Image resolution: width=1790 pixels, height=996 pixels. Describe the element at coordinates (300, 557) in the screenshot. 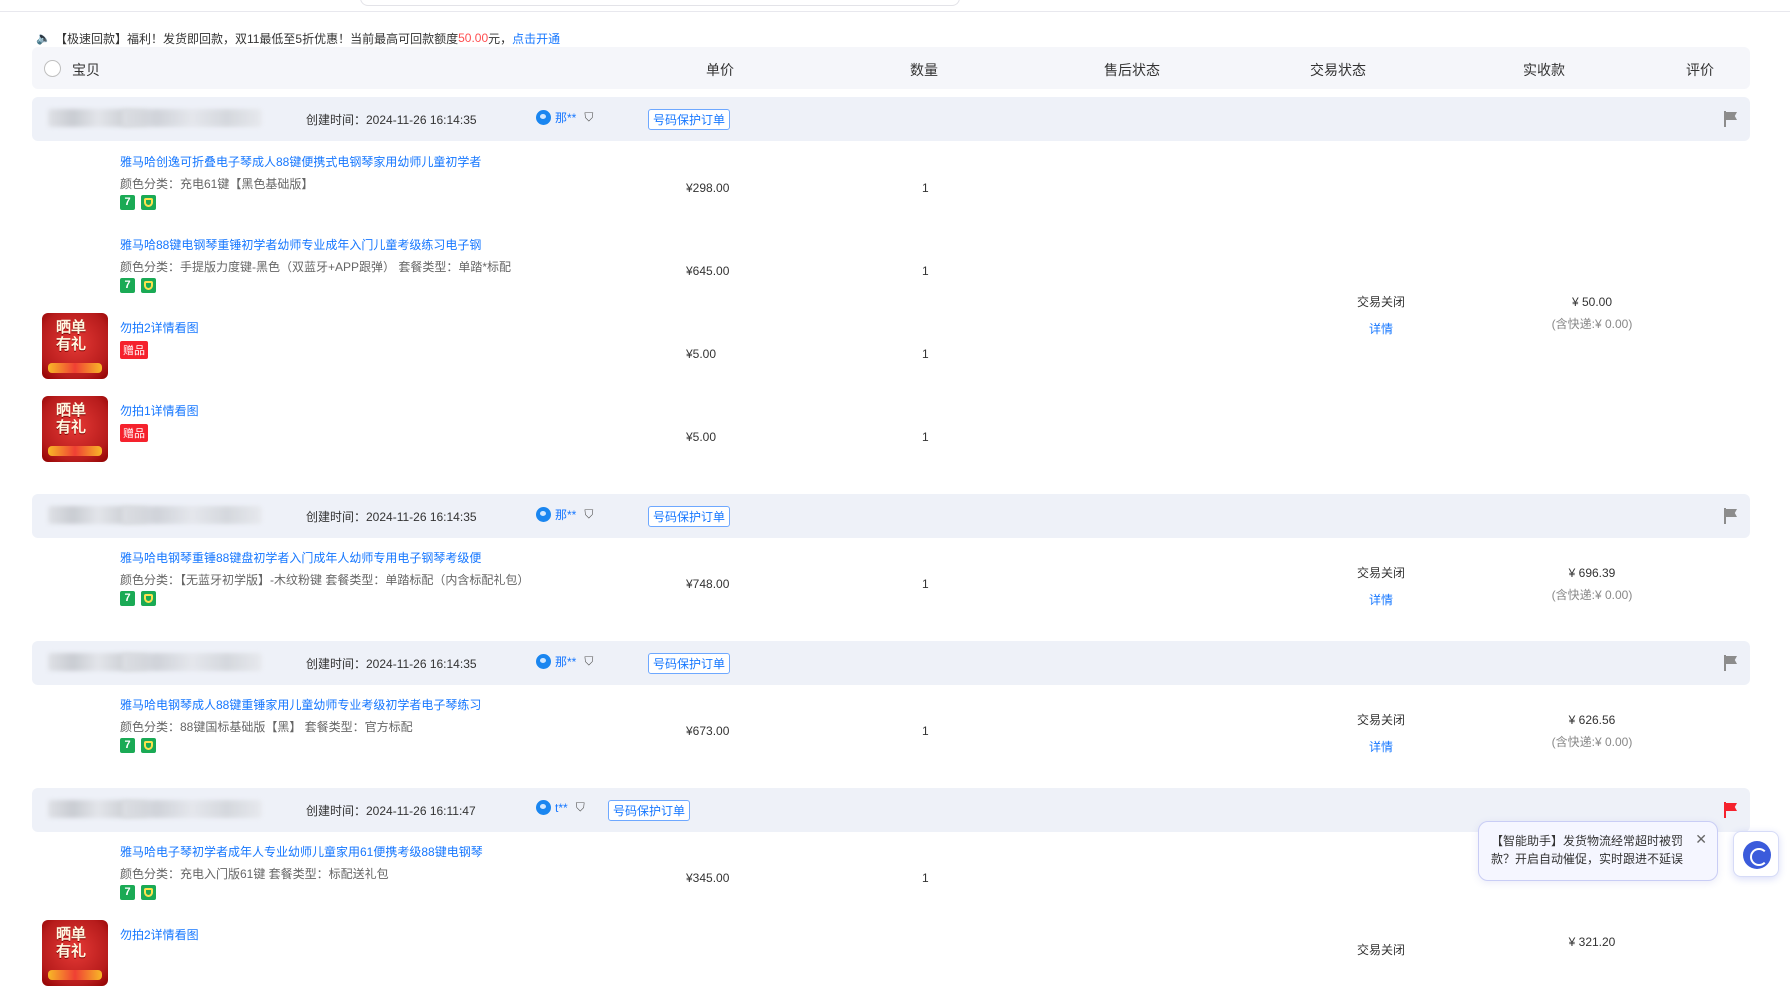

I see `item-title: 雅马哈电钢琴重锤88键盘初学者入门成年人幼师专用电子钢琴考级便` at that location.